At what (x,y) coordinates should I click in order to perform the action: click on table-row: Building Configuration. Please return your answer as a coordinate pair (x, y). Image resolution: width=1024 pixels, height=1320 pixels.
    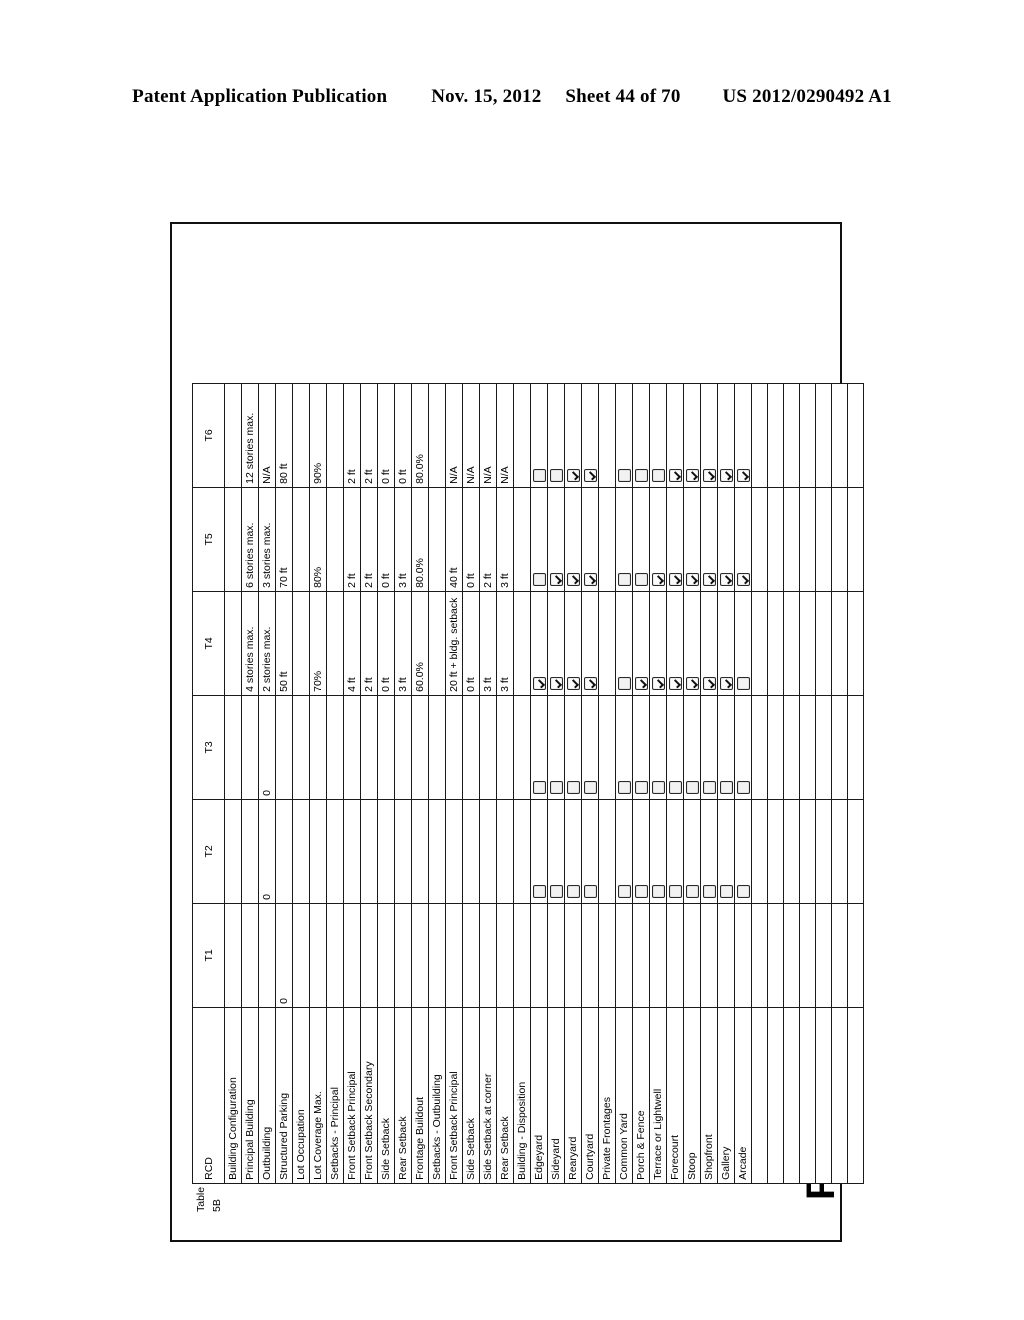
    Looking at the image, I should click on (233, 797).